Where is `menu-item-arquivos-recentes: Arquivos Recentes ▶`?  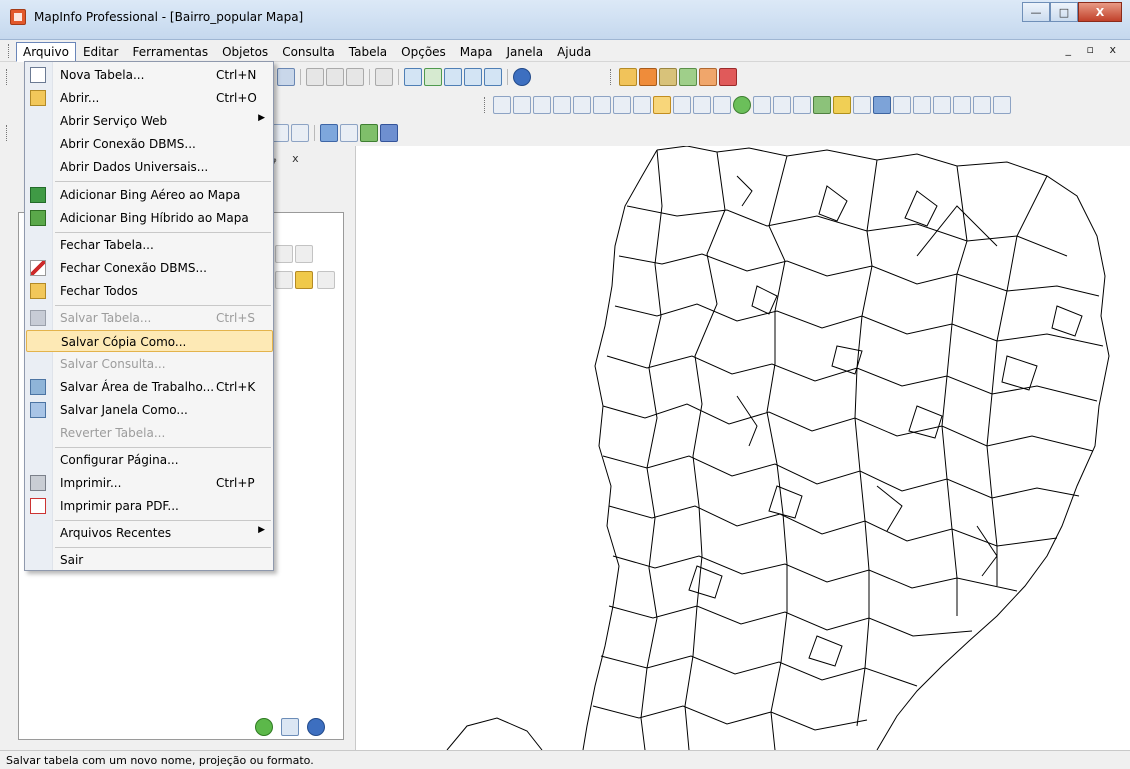 menu-item-arquivos-recentes: Arquivos Recentes ▶ is located at coordinates (149, 533).